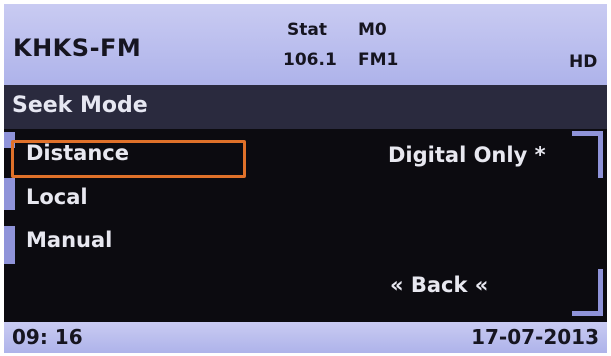 The height and width of the screenshot is (356, 611). What do you see at coordinates (535, 337) in the screenshot?
I see `date-display: 17-07-2013` at bounding box center [535, 337].